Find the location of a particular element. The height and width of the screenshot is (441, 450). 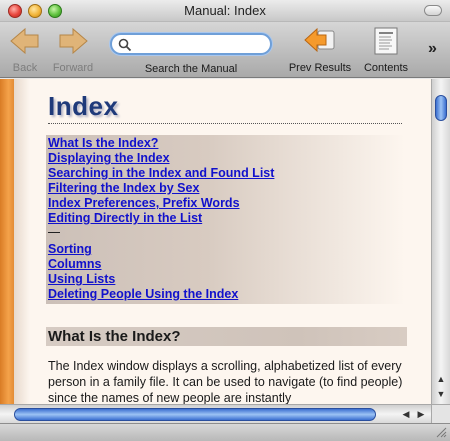

scroll-right-arrow-icon: ▶ is located at coordinates (421, 414).